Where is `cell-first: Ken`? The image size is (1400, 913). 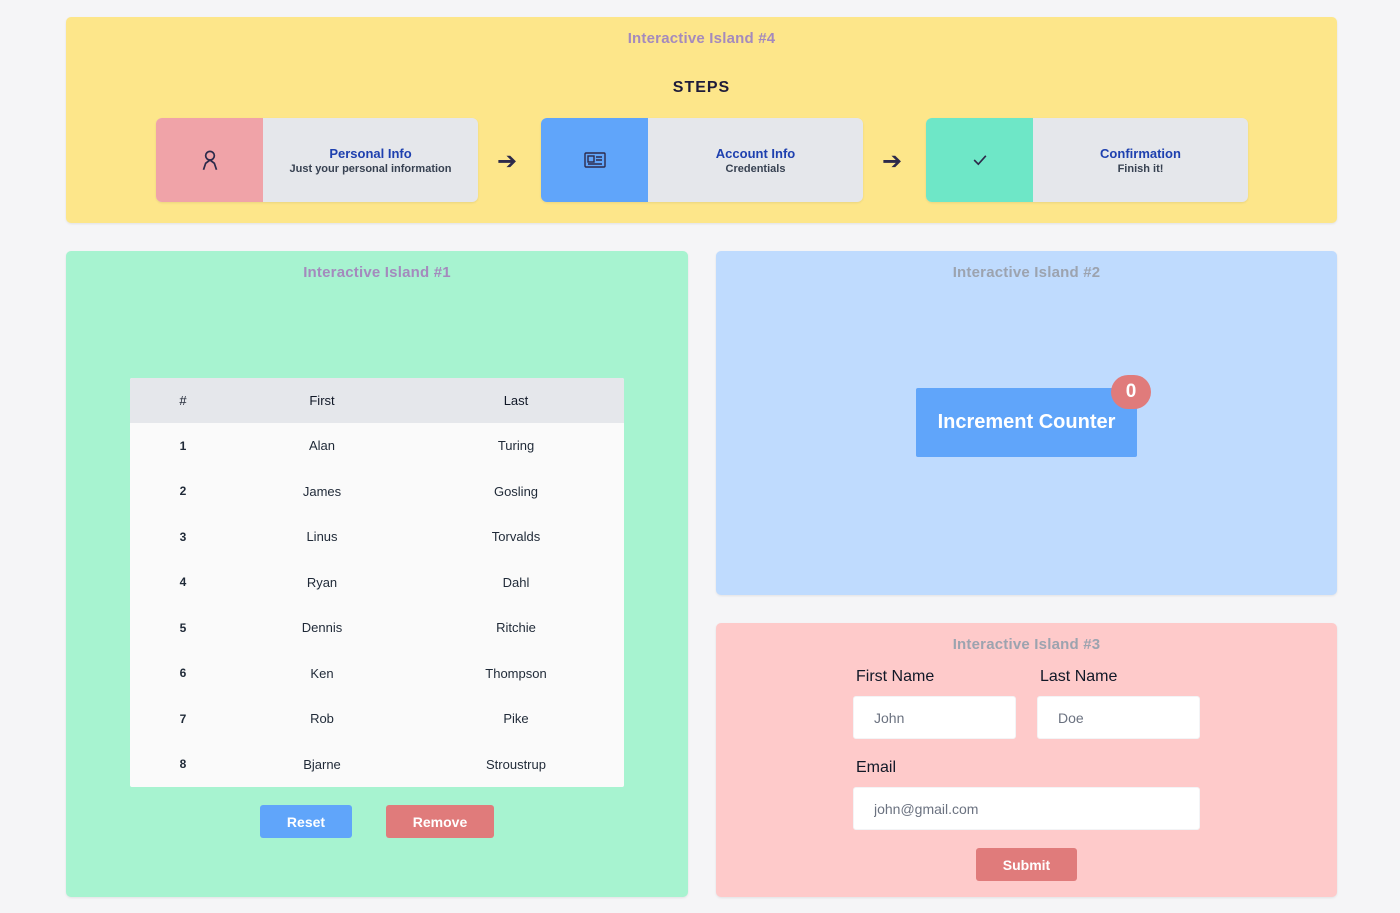
cell-first: Ken is located at coordinates (322, 673).